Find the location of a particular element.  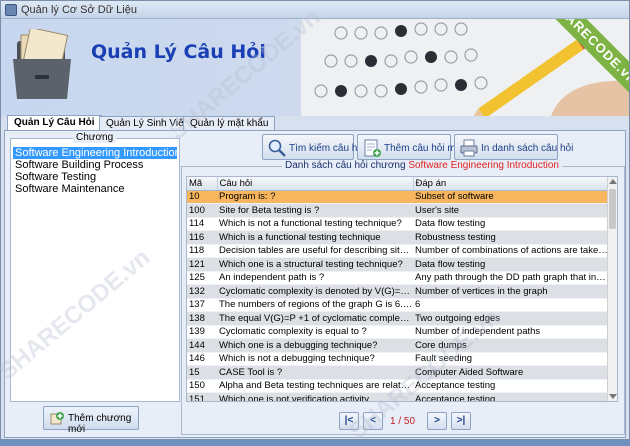

last-page-button: >| is located at coordinates (461, 421).